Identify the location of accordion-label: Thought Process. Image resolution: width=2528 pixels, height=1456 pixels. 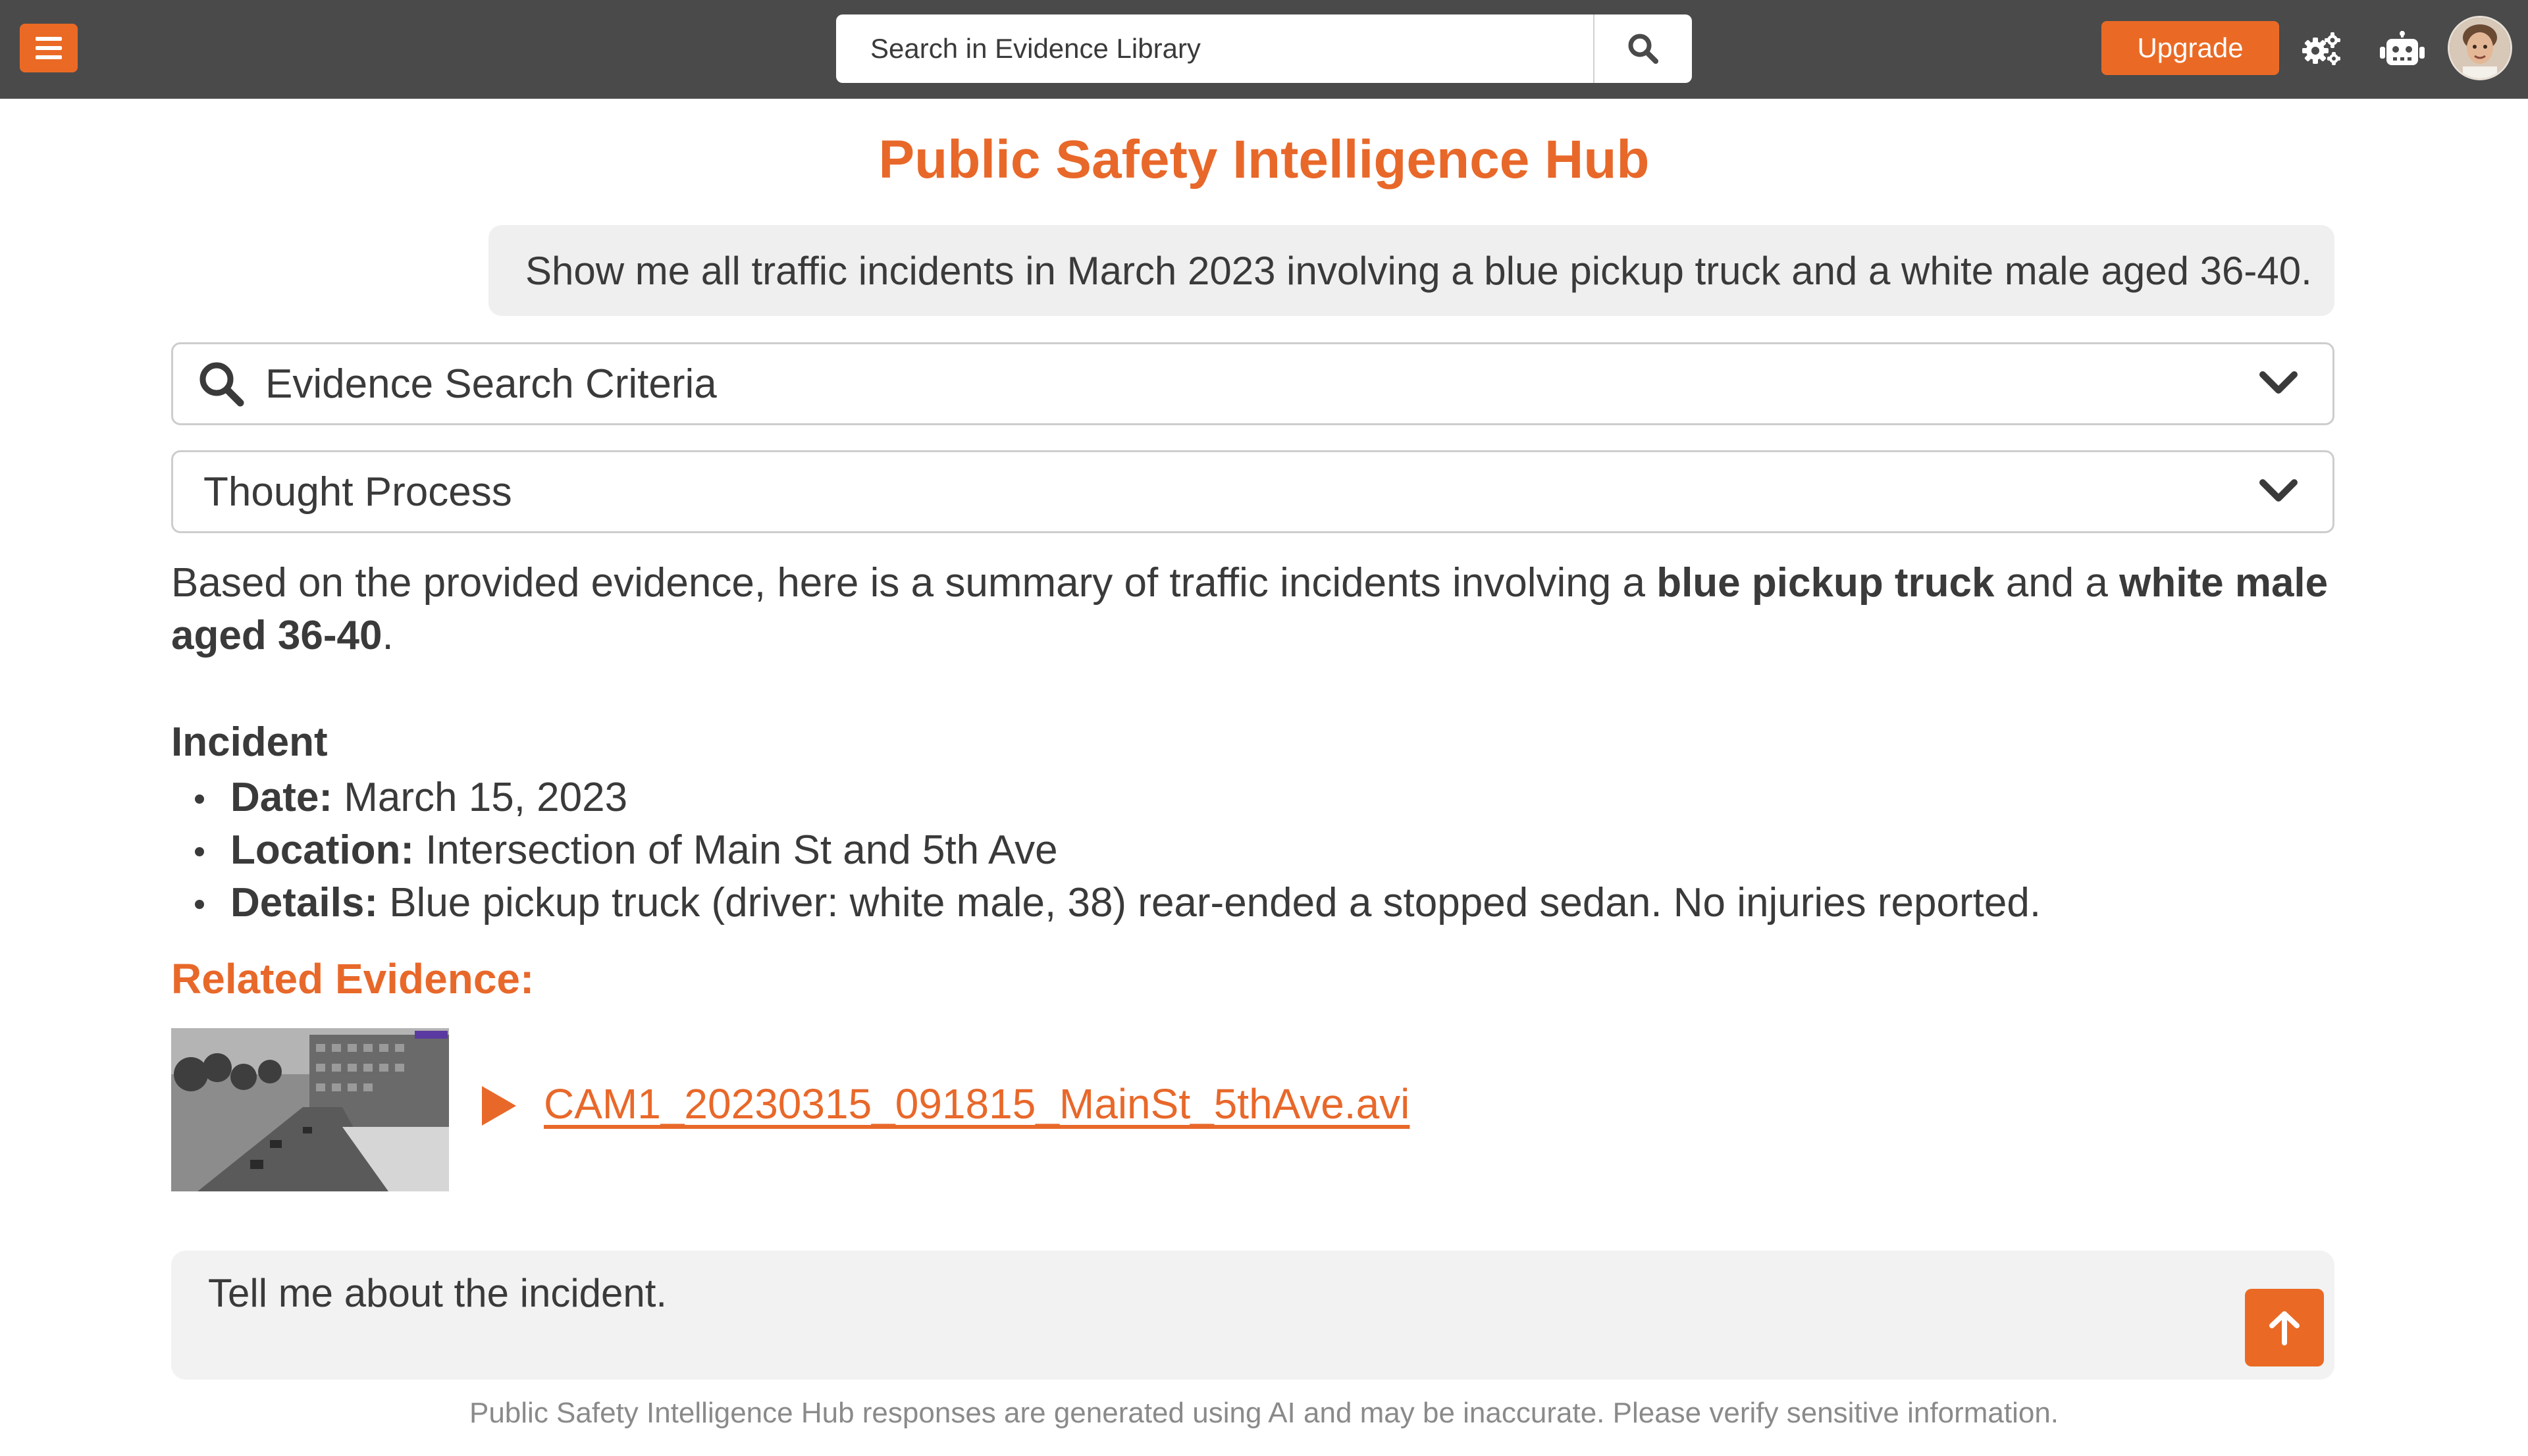
(357, 492).